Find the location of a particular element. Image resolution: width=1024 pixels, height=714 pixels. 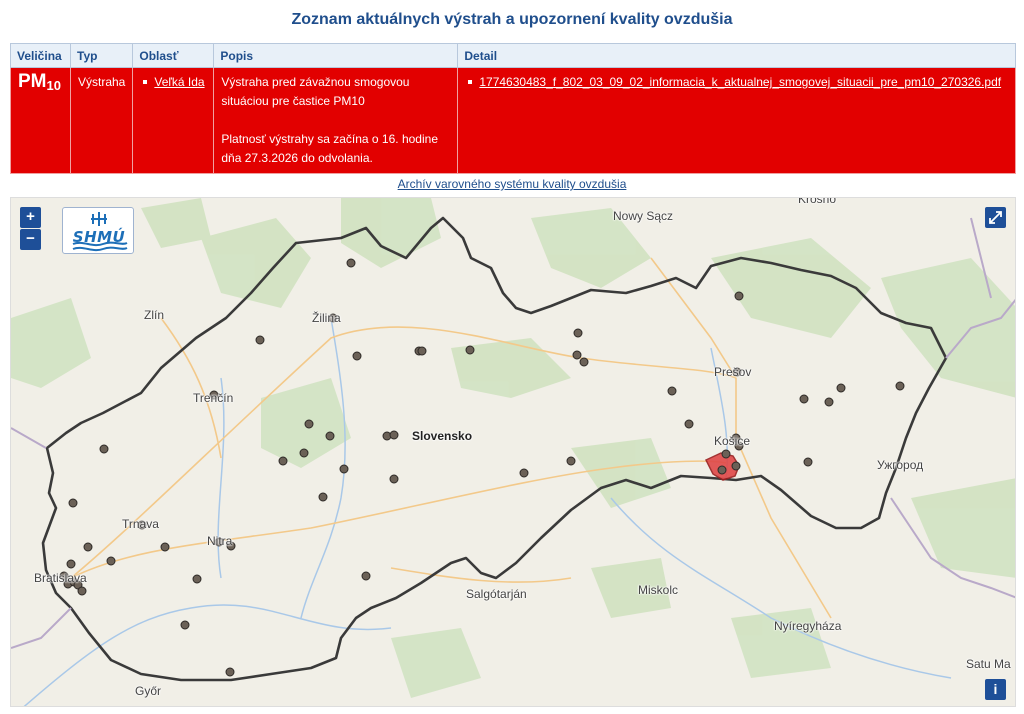

area-cell: Veľká Ida is located at coordinates (173, 120).